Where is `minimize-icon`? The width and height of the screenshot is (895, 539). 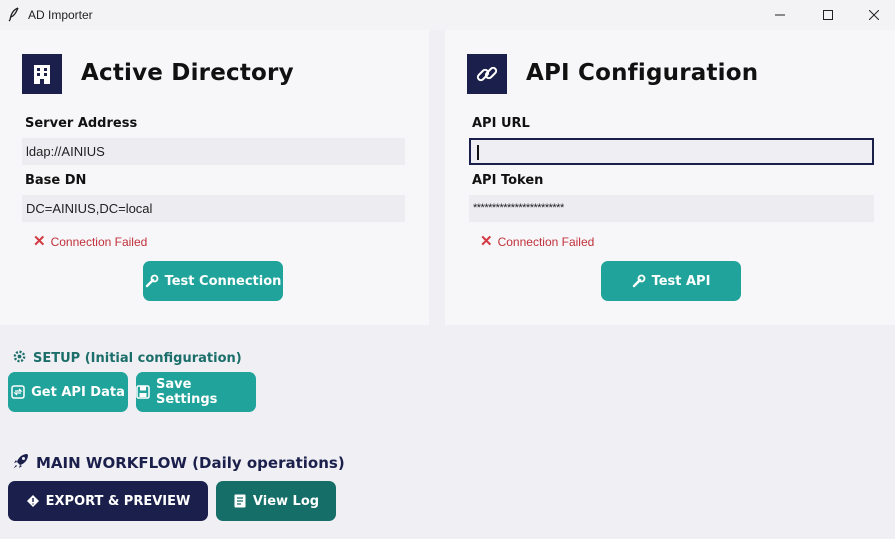
minimize-icon is located at coordinates (780, 15).